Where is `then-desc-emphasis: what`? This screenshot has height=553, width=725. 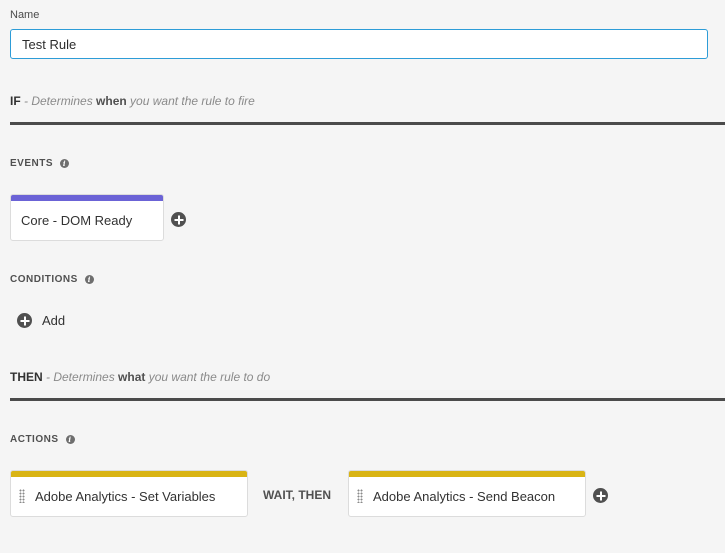
then-desc-emphasis: what is located at coordinates (132, 377).